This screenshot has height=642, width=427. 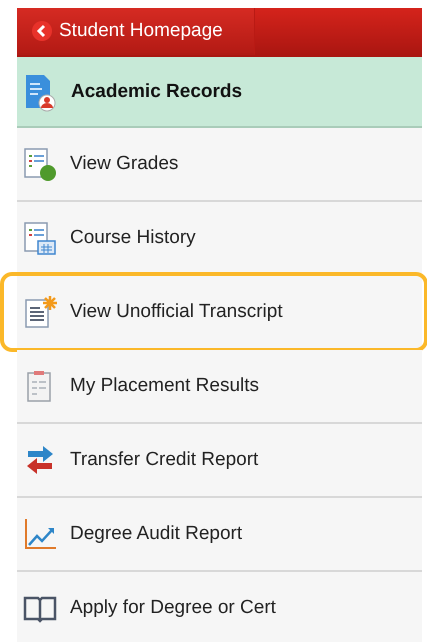 What do you see at coordinates (219, 164) in the screenshot?
I see `menu-item: View Grades` at bounding box center [219, 164].